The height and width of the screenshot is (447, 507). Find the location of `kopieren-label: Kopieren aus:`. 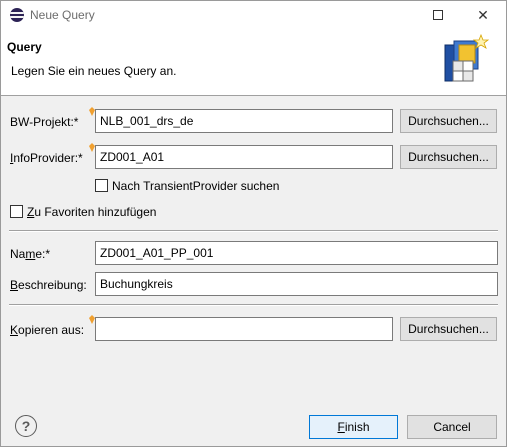

kopieren-label: Kopieren aus: is located at coordinates (47, 330).